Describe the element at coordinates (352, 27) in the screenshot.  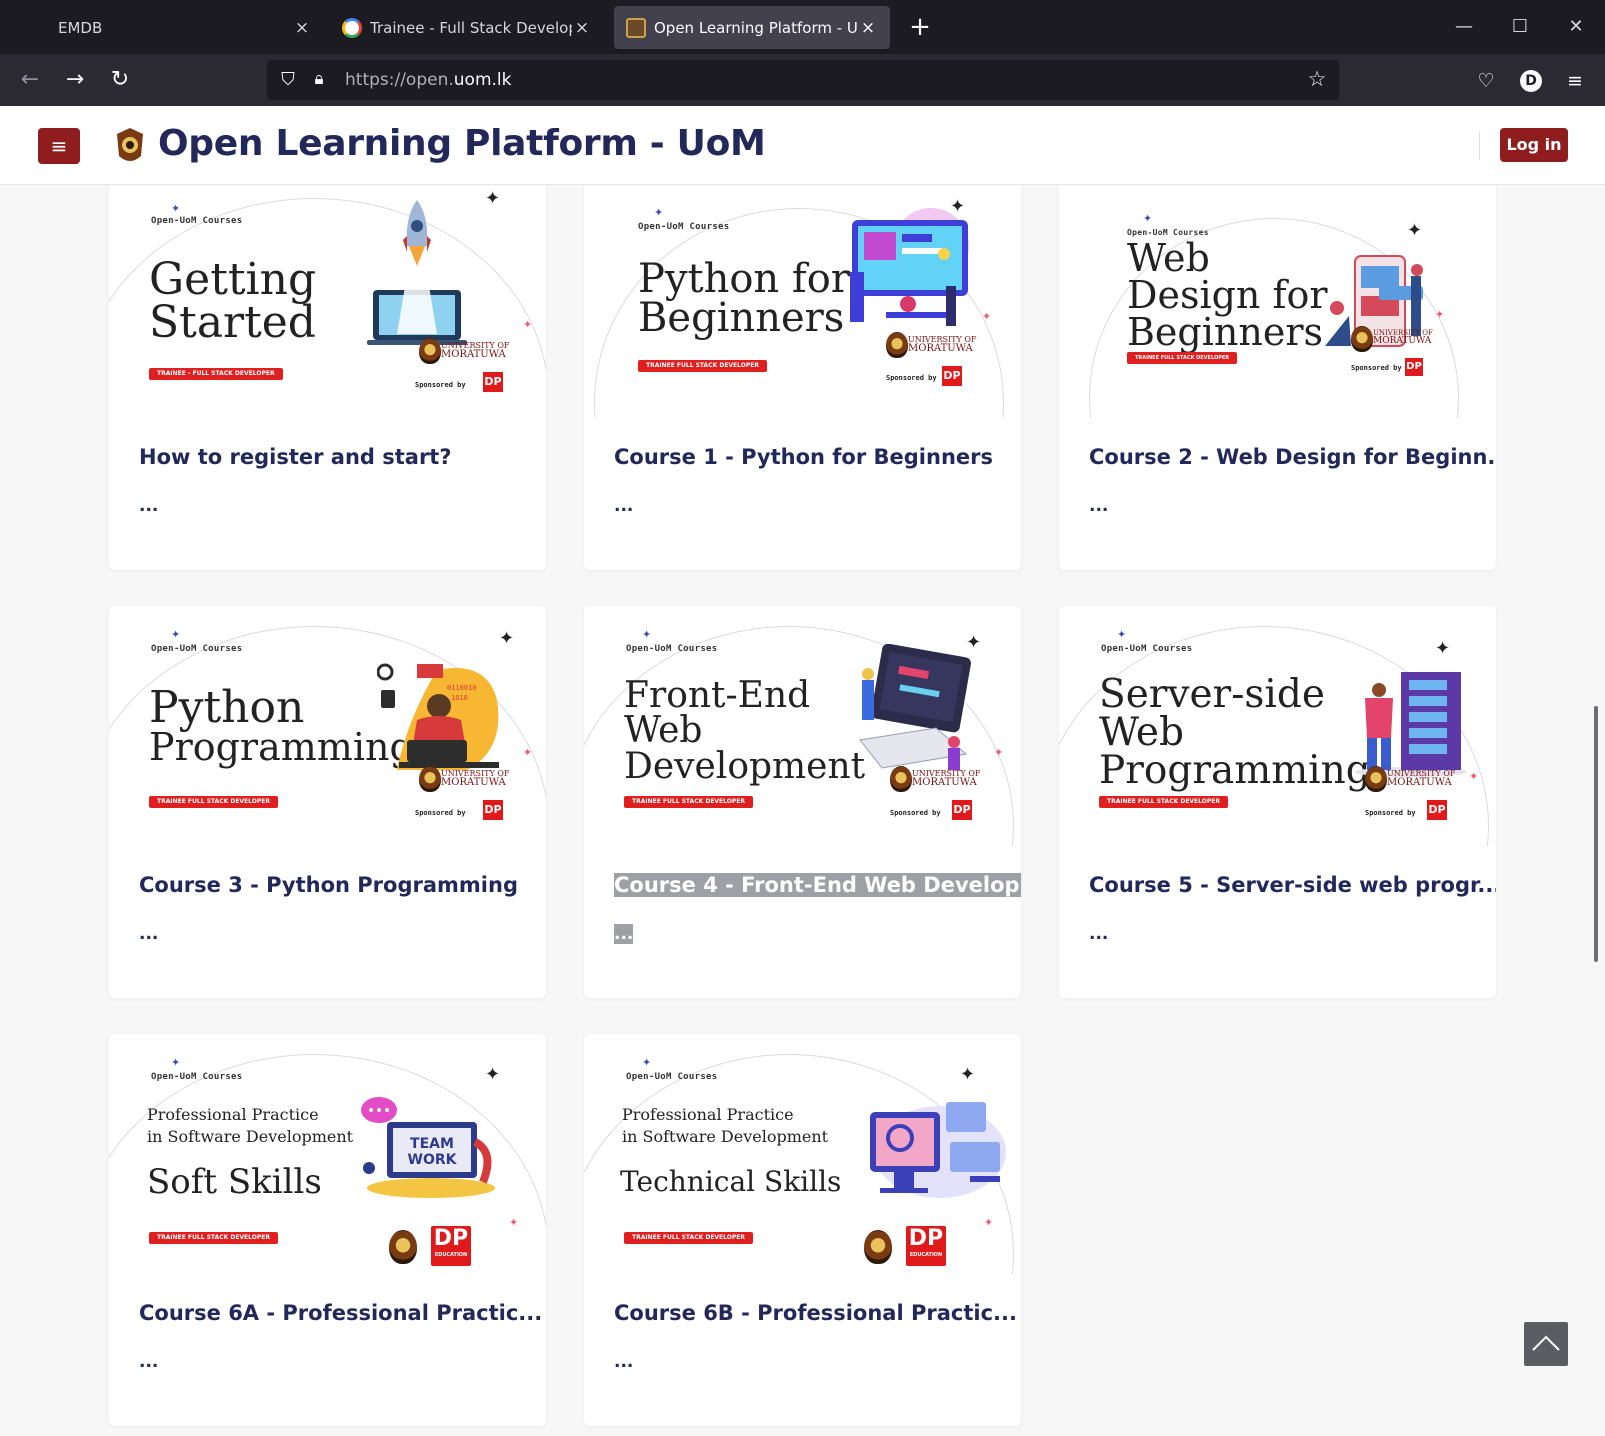
I see `google-favicon-icon` at that location.